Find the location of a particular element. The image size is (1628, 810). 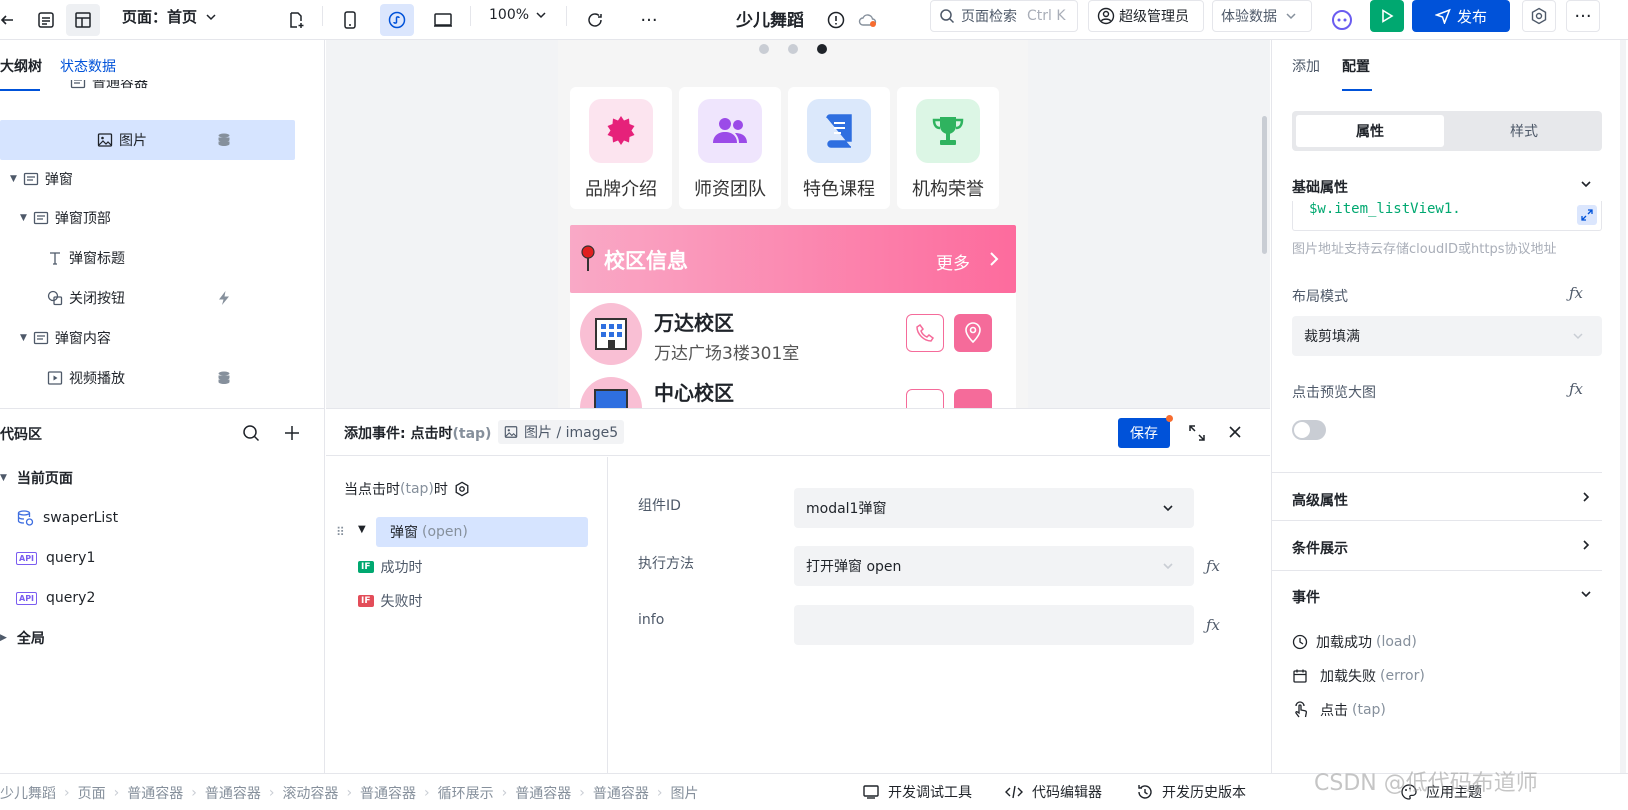

advanced-properties-header: 高级属性 is located at coordinates (1320, 500).